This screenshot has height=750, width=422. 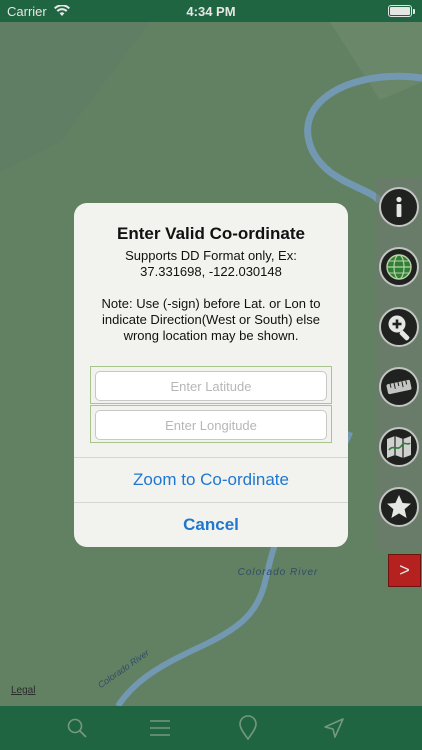 I want to click on longitude-input, so click(x=211, y=425).